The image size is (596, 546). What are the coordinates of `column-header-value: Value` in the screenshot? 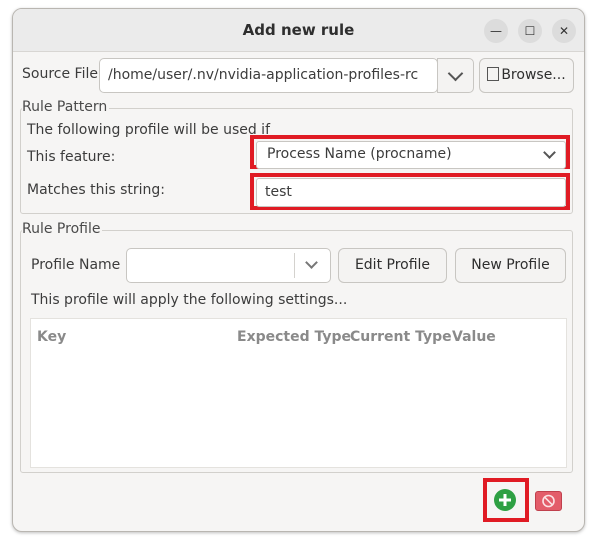 It's located at (474, 337).